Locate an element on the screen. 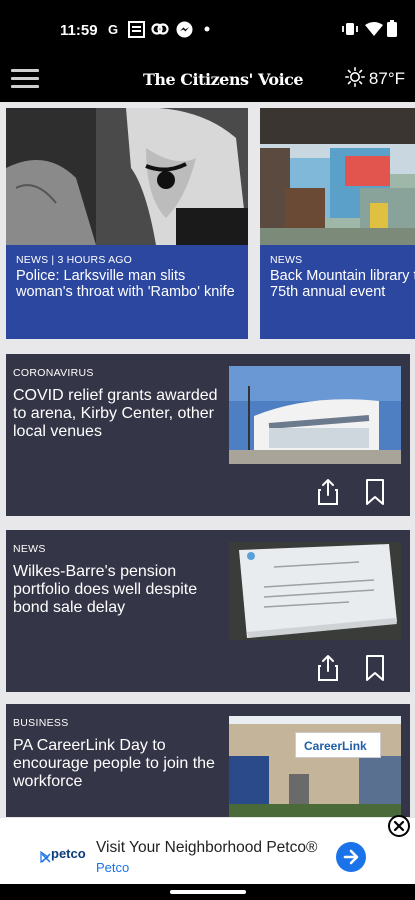 This screenshot has width=415, height=900. weather-temp: 87°F is located at coordinates (386, 78).